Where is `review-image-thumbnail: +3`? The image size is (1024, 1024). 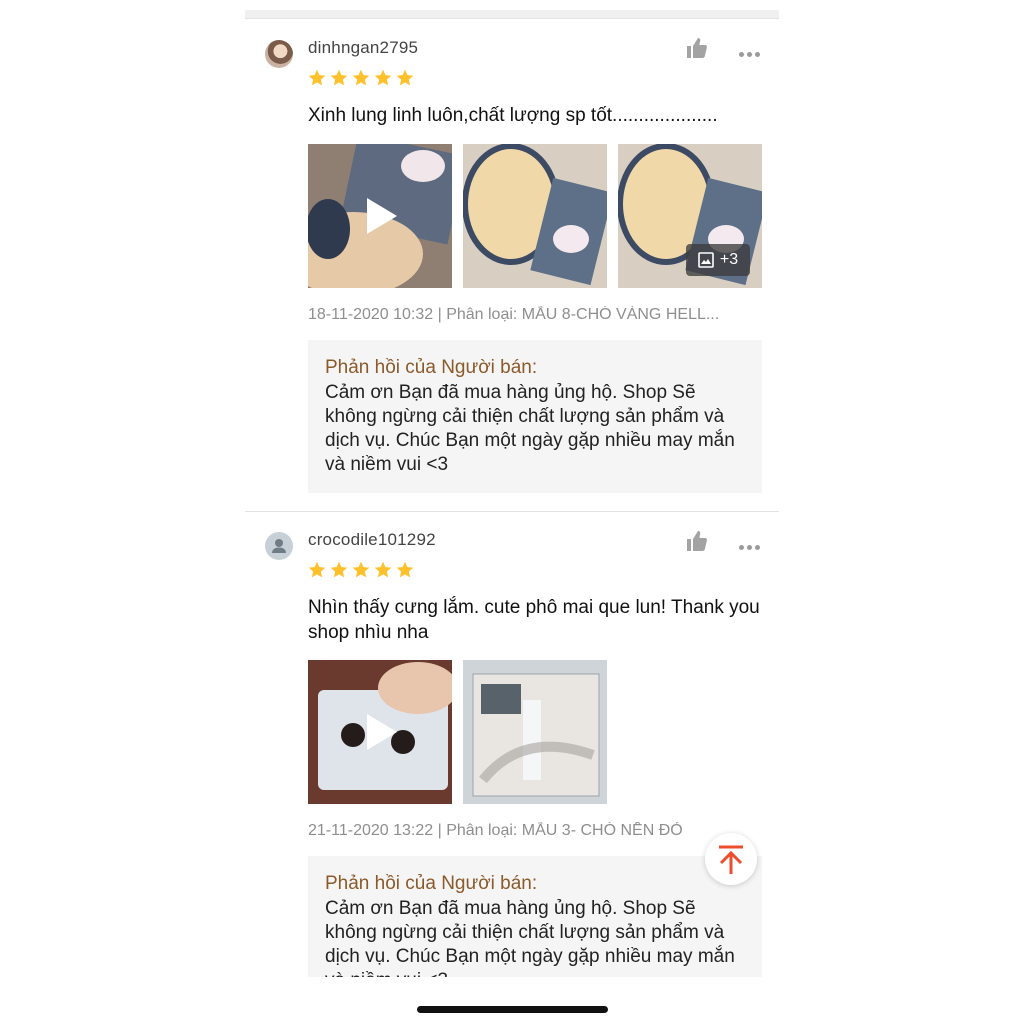 review-image-thumbnail: +3 is located at coordinates (690, 216).